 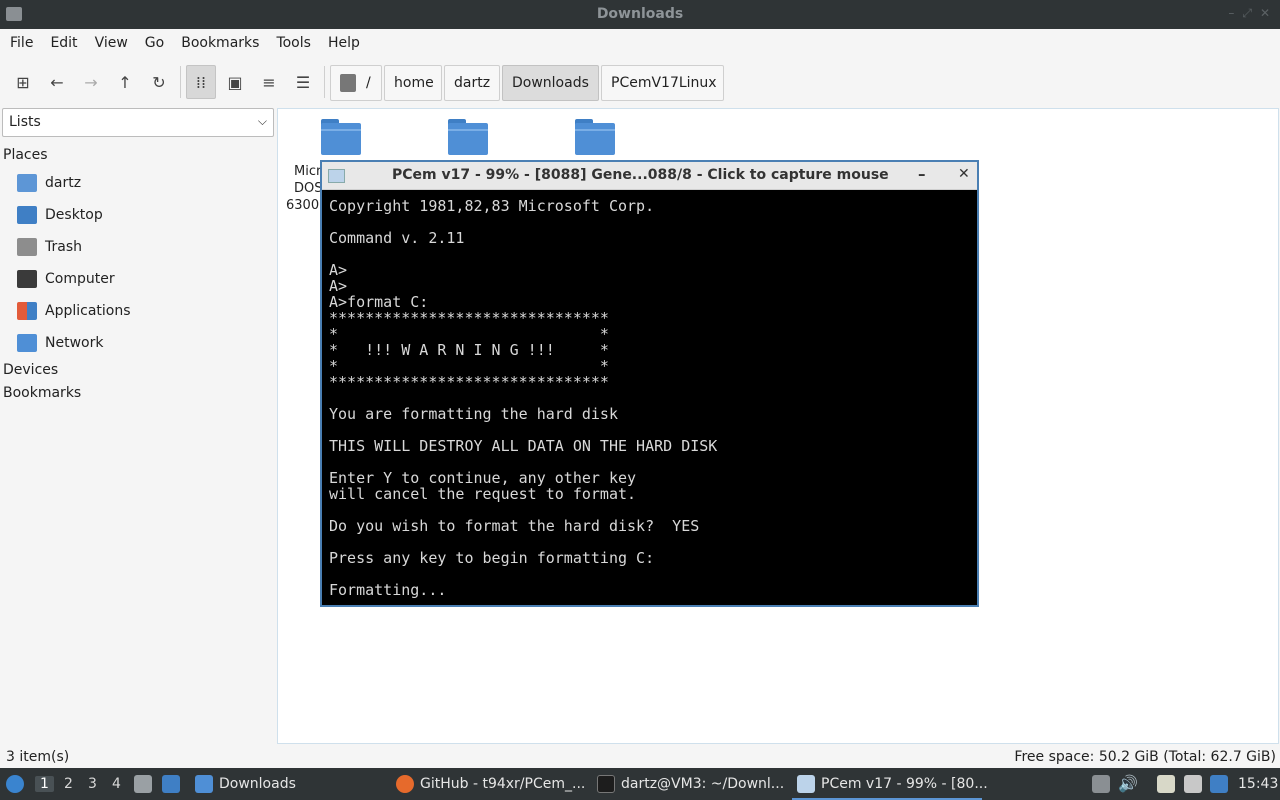 What do you see at coordinates (159, 82) in the screenshot?
I see `reload-icon: ↻` at bounding box center [159, 82].